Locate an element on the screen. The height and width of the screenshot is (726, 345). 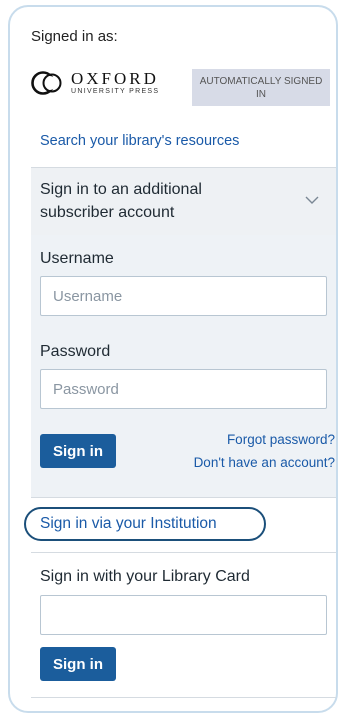
oxford-logo-name: OXFORD is located at coordinates (115, 78).